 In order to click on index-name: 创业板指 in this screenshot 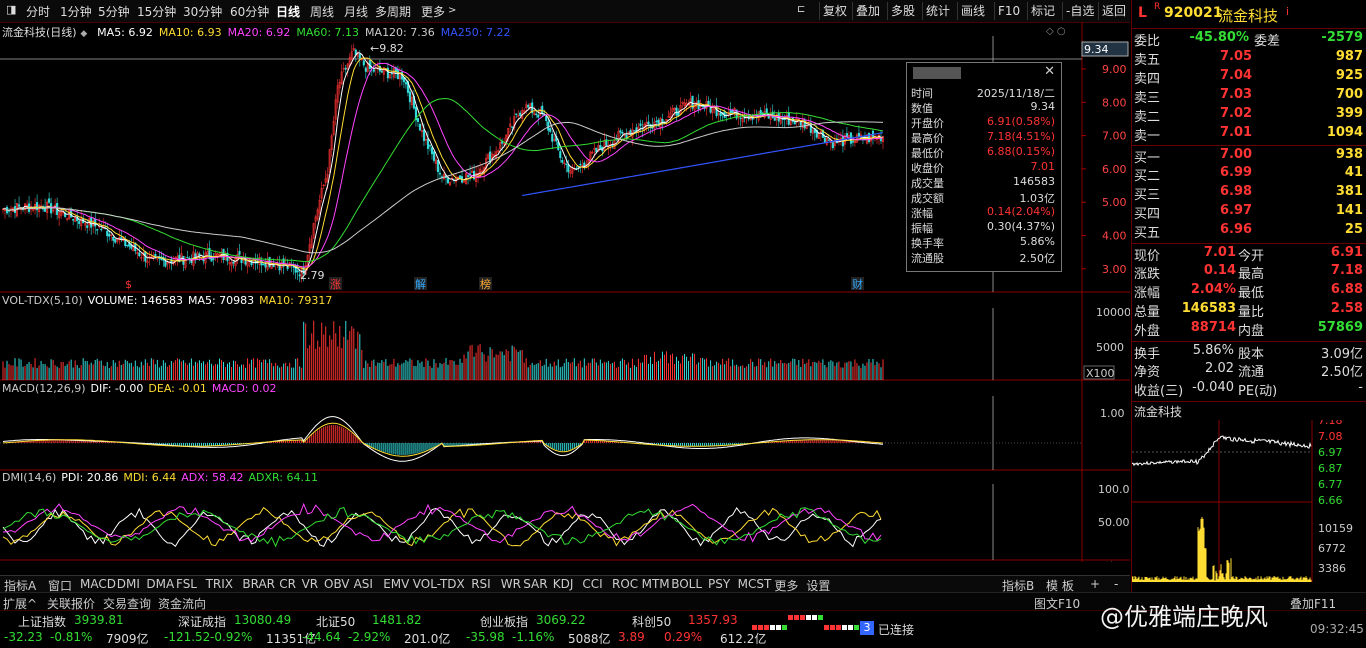, I will do `click(504, 621)`.